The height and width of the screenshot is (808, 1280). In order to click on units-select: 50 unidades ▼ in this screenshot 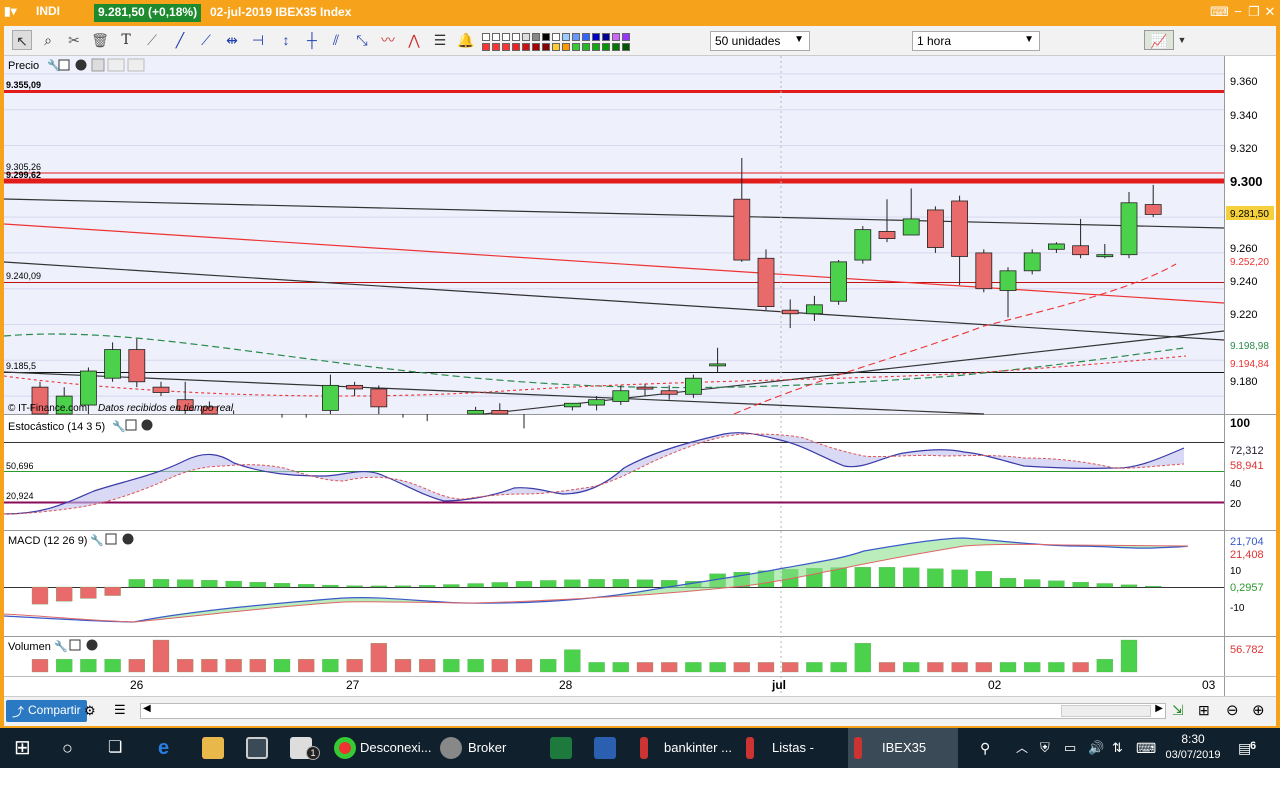, I will do `click(760, 41)`.